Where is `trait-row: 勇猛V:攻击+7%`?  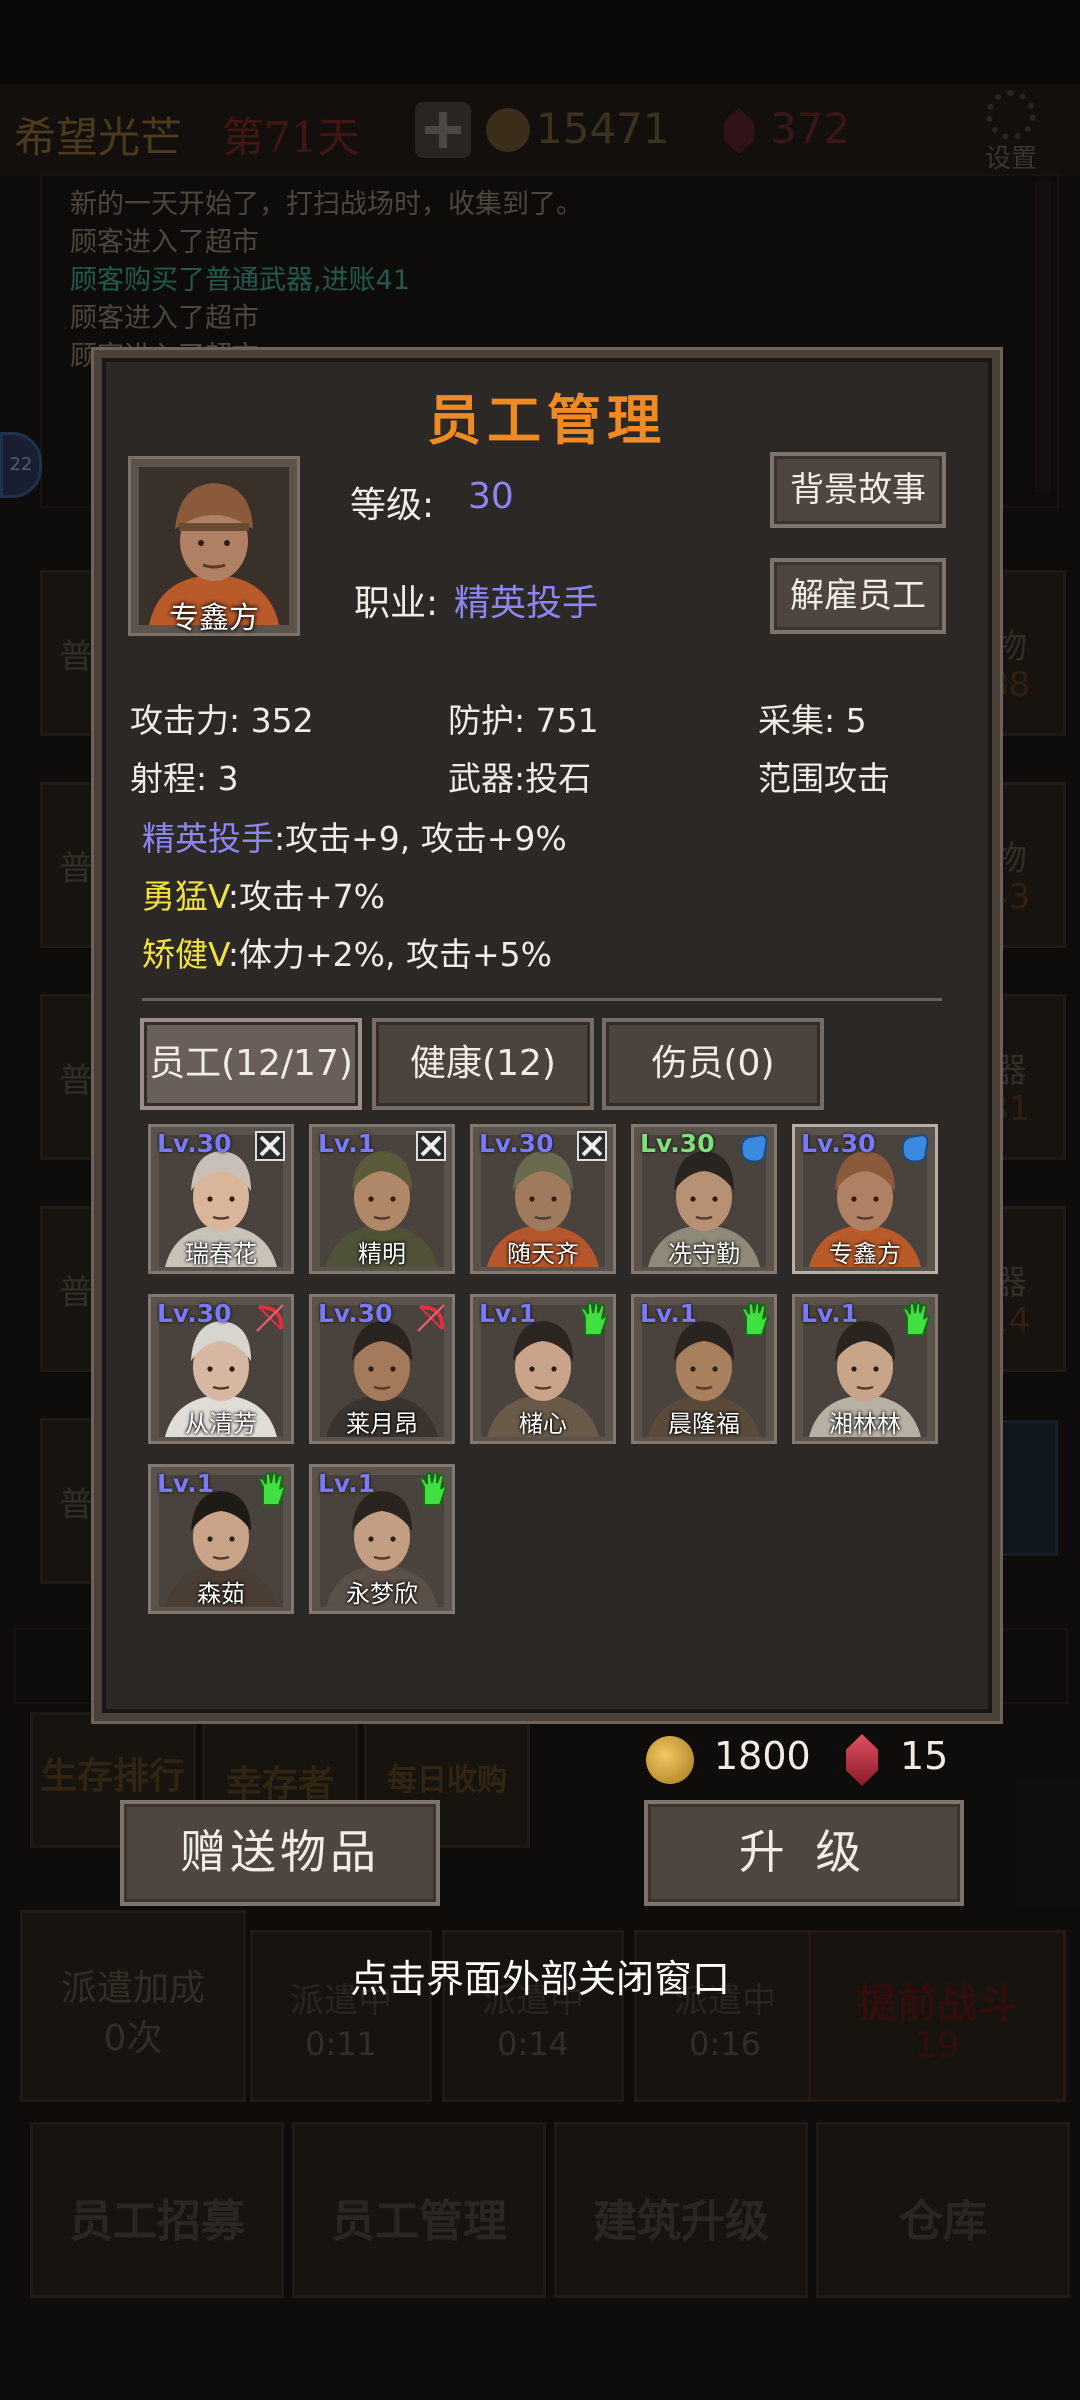
trait-row: 勇猛V:攻击+7% is located at coordinates (263, 894).